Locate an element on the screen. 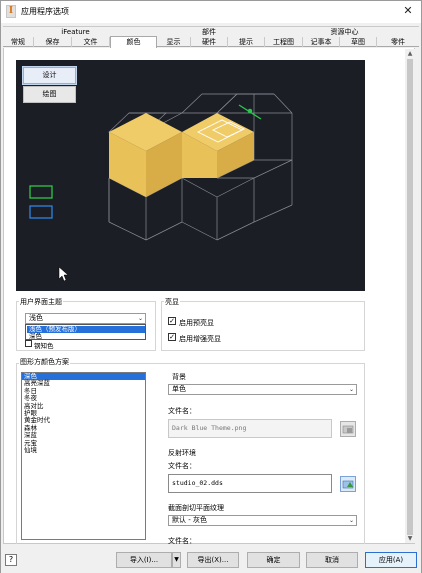 The width and height of the screenshot is (422, 573). reflection-browse-button is located at coordinates (348, 484).